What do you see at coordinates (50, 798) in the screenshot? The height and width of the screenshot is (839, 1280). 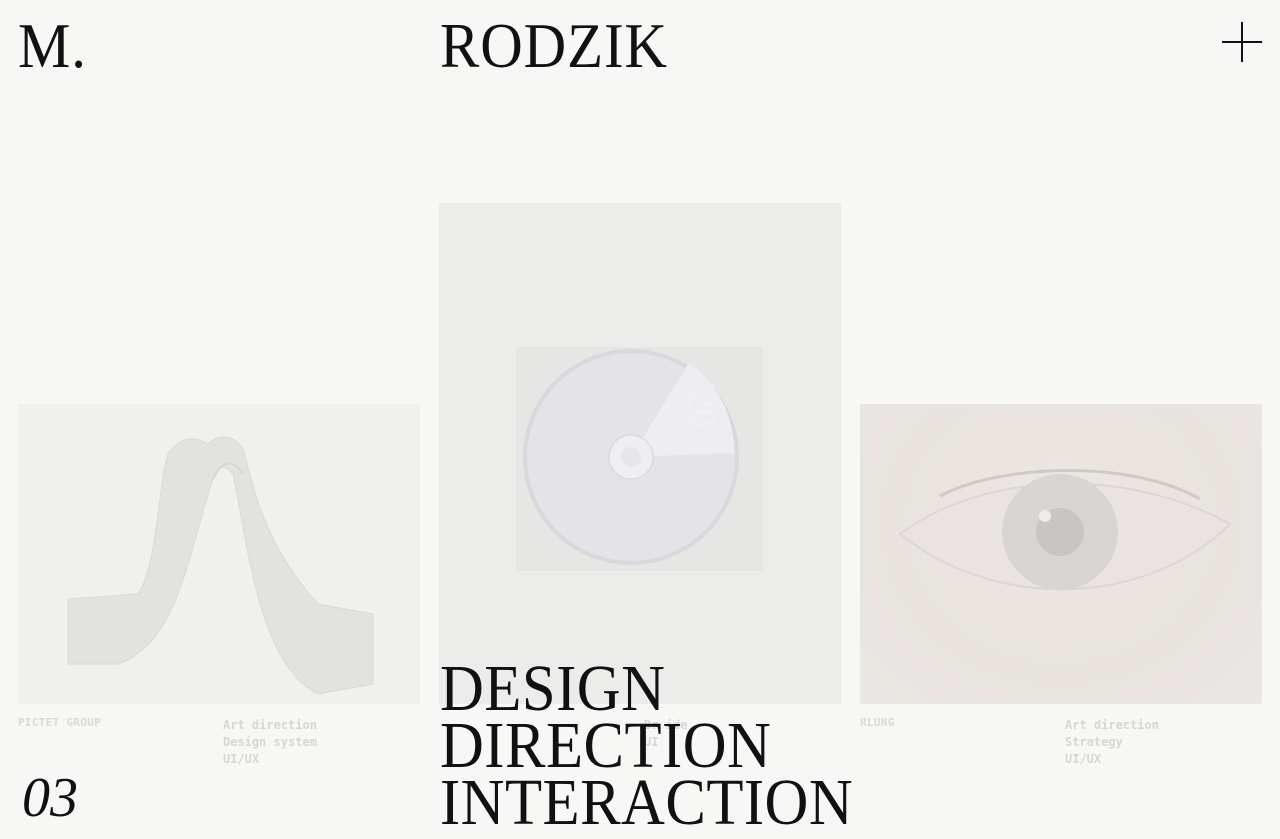 I see `section-counter: 03` at bounding box center [50, 798].